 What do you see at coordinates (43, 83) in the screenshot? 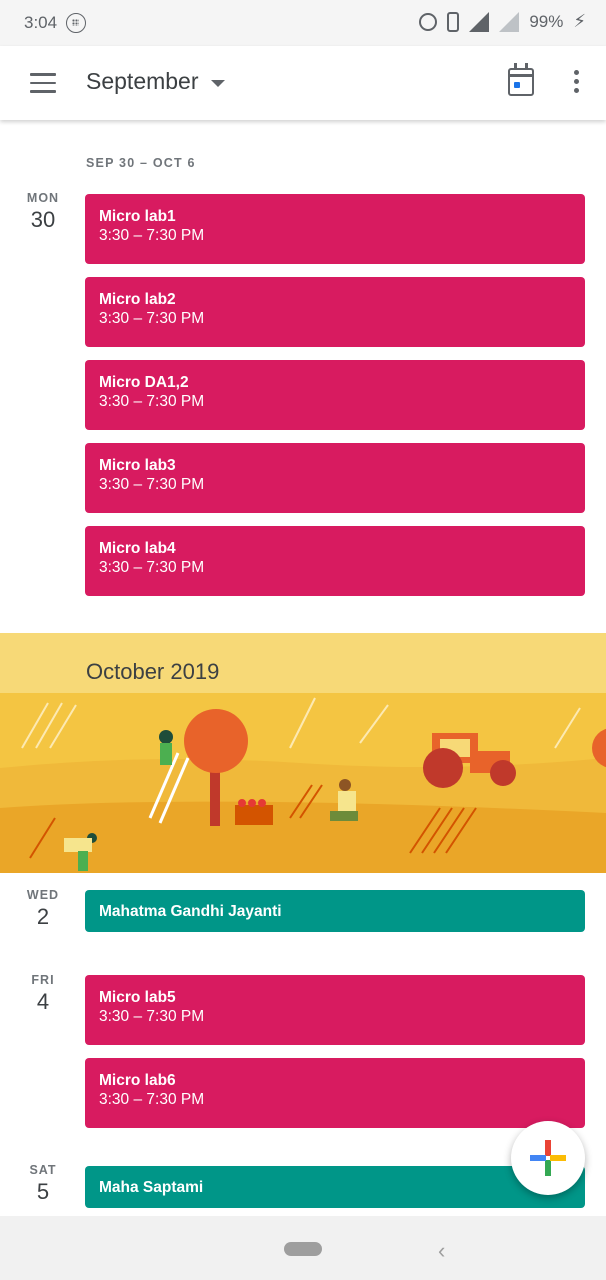
I see `menu-icon` at bounding box center [43, 83].